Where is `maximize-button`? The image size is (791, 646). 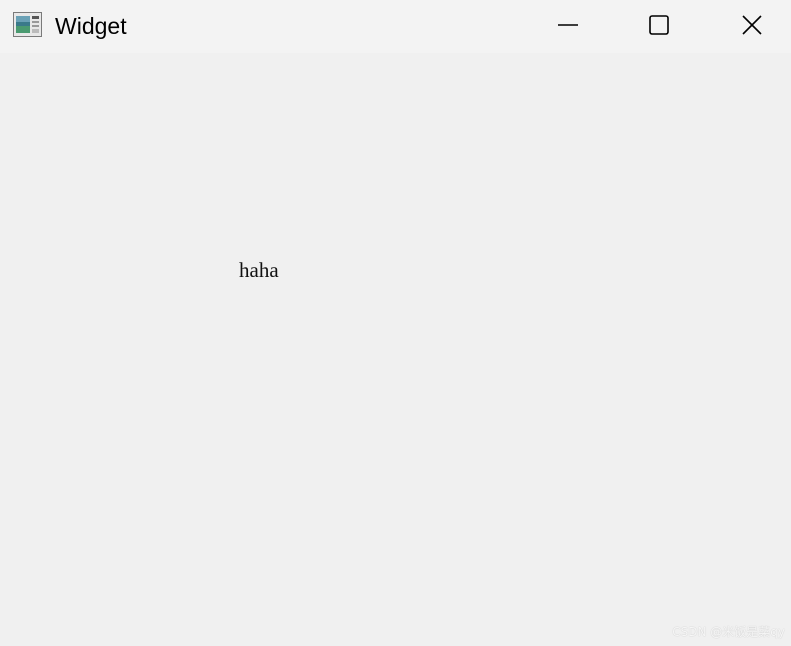 maximize-button is located at coordinates (659, 26).